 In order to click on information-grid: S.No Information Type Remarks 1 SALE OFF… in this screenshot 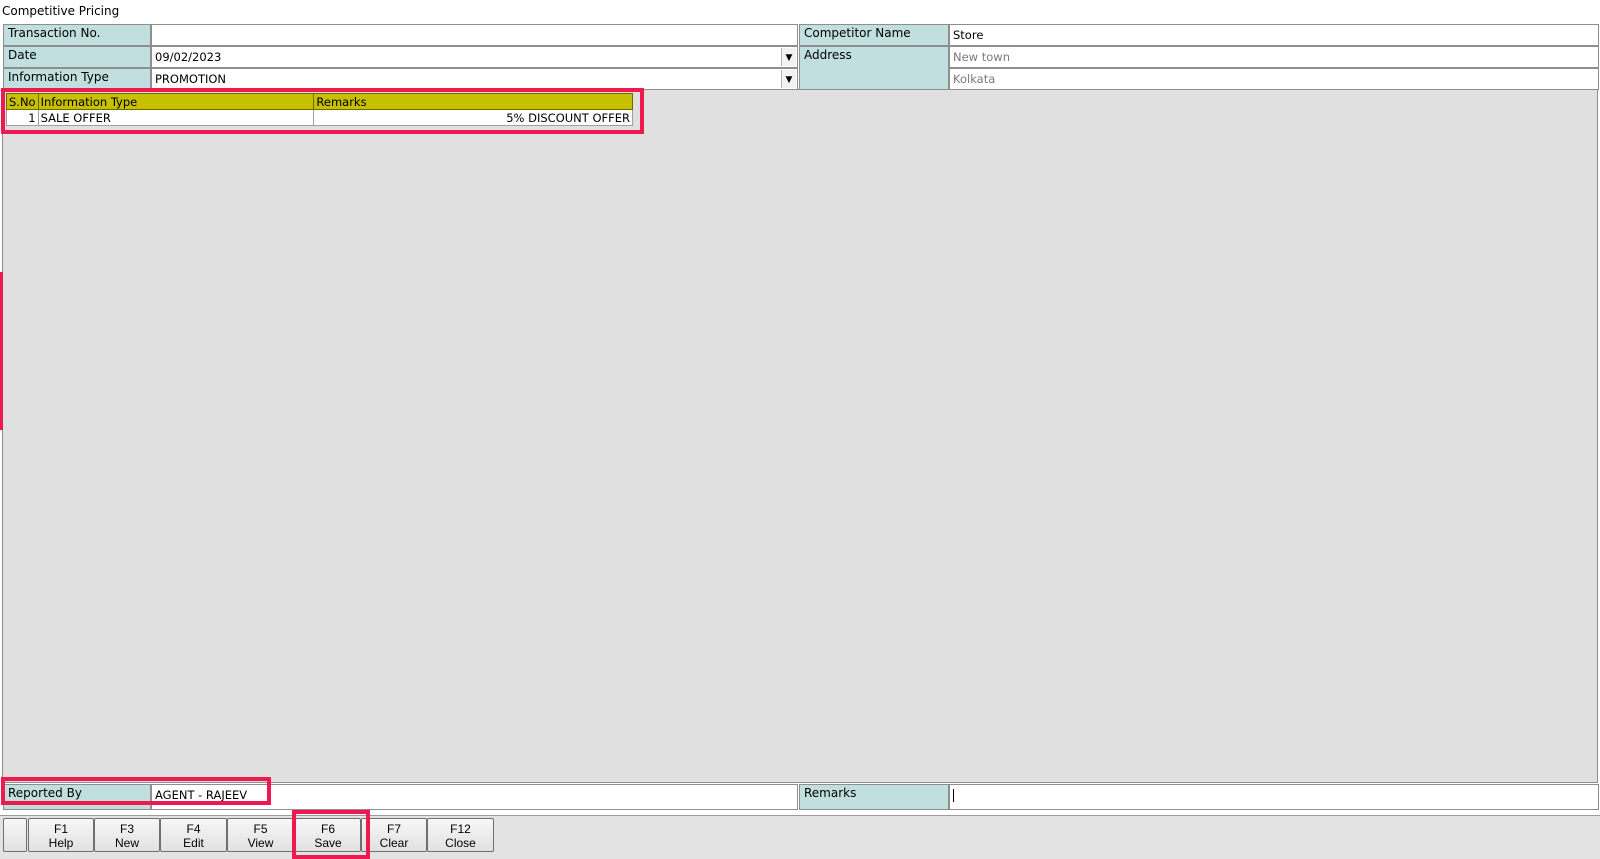, I will do `click(319, 109)`.